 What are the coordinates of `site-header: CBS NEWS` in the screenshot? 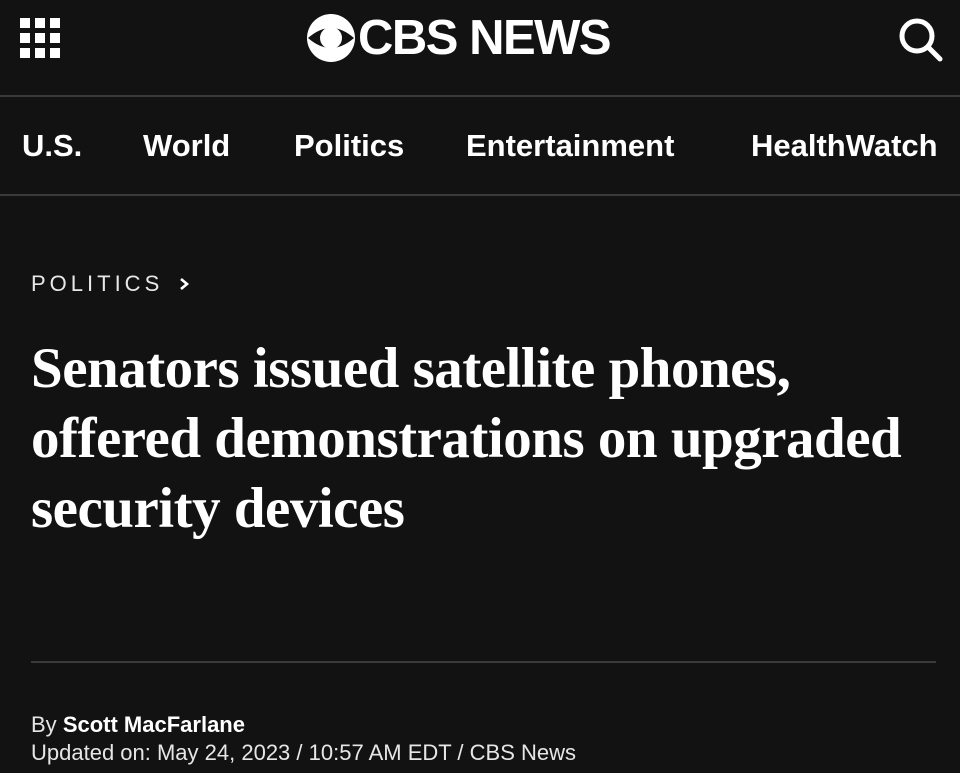 It's located at (480, 48).